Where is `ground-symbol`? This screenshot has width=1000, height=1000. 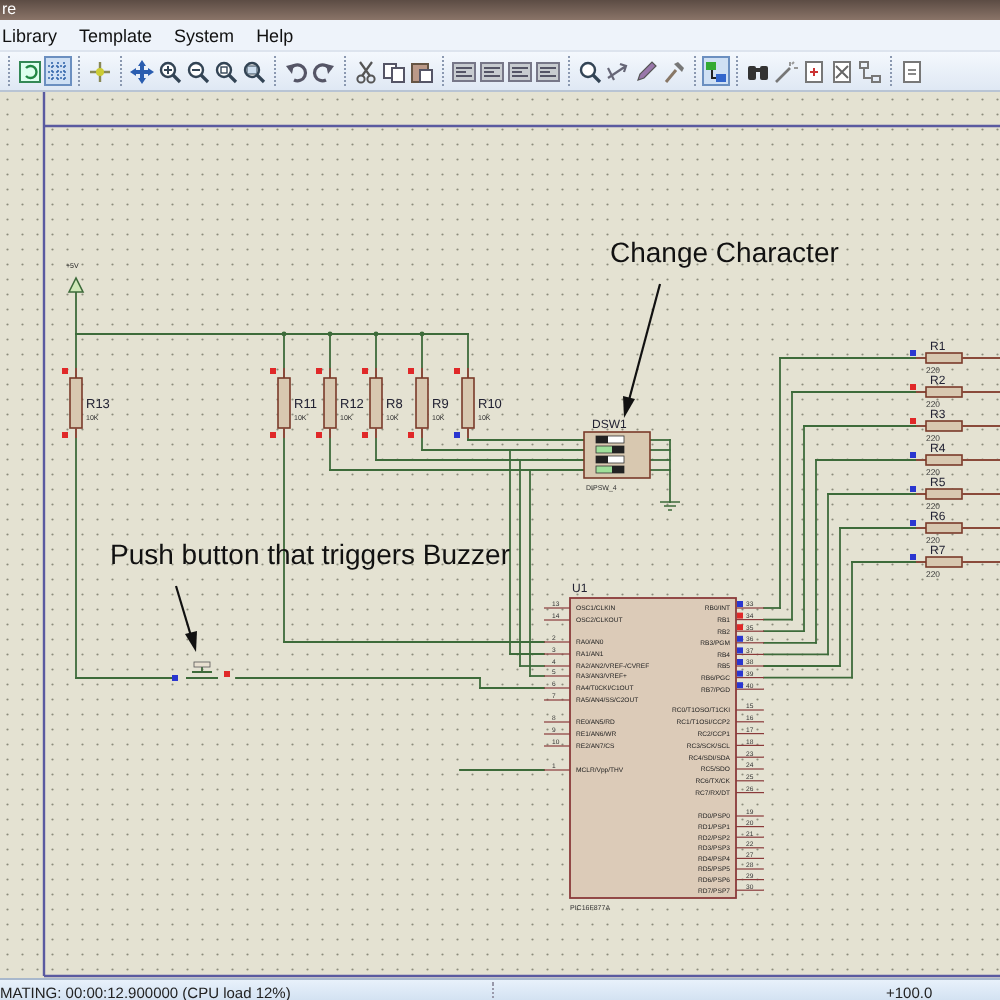 ground-symbol is located at coordinates (670, 506).